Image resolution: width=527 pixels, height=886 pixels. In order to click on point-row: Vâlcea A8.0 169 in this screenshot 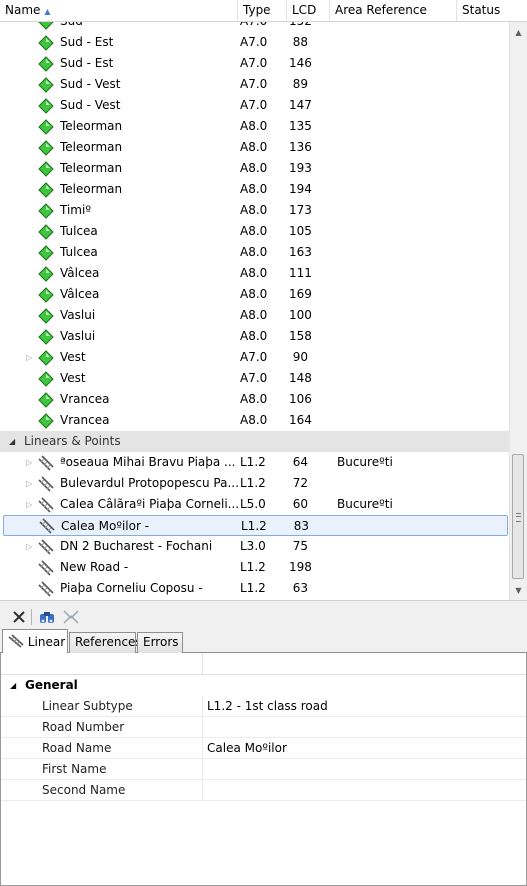, I will do `click(254, 294)`.